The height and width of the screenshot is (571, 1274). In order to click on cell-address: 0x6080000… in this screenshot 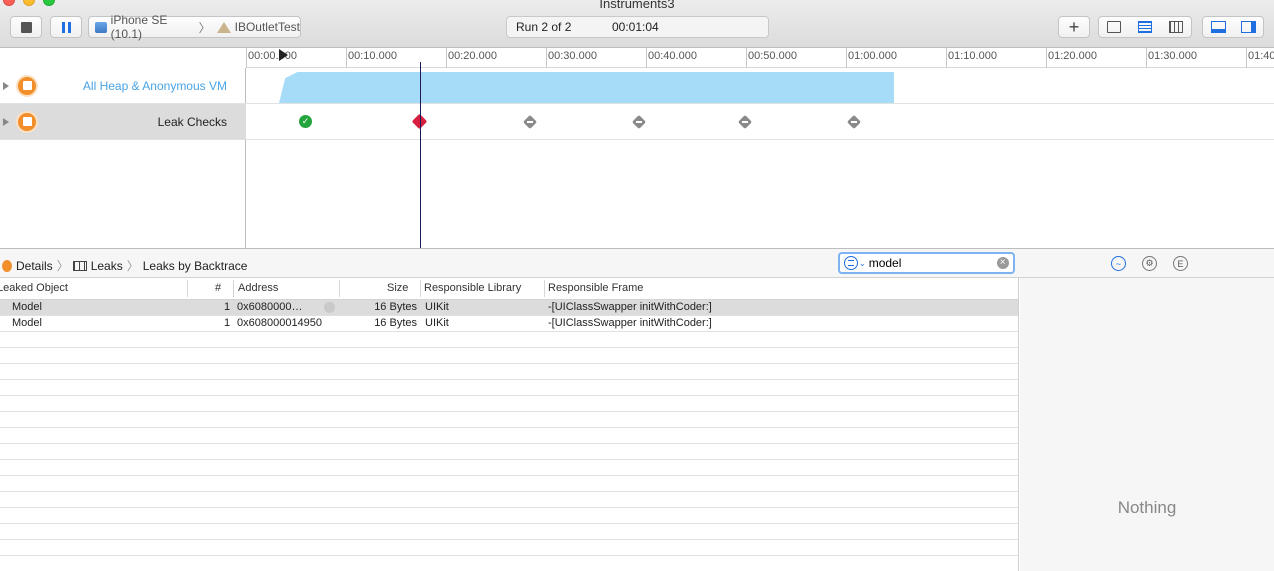, I will do `click(270, 307)`.